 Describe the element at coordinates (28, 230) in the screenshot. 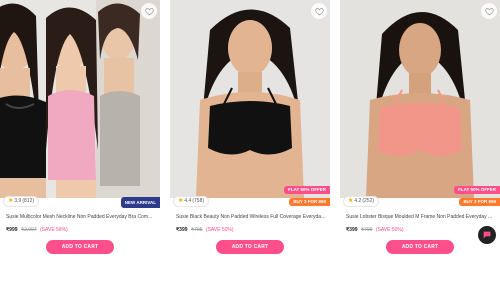

I see `original-price: ₹2,097` at that location.